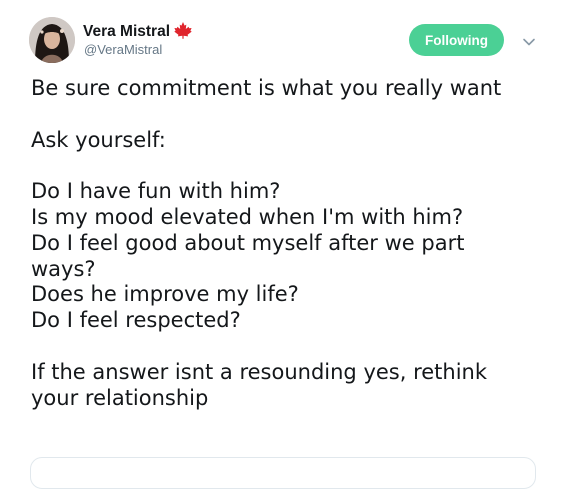 The height and width of the screenshot is (489, 565). Describe the element at coordinates (63, 268) in the screenshot. I see `tweet-line: ways?` at that location.